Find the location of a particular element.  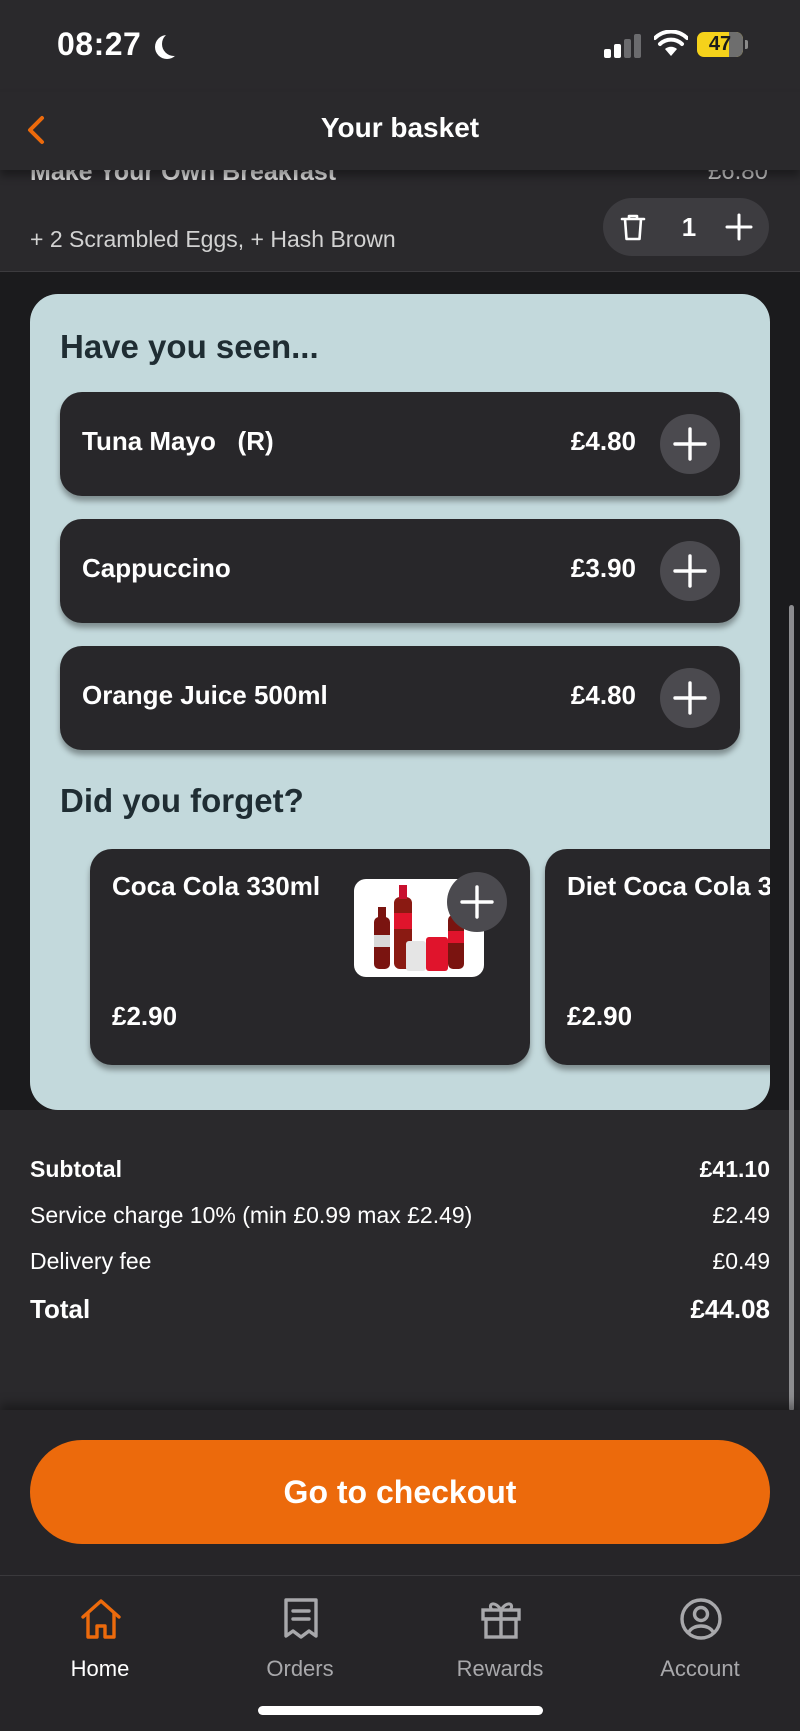

checkout-bar: Go to checkout is located at coordinates (400, 1492).